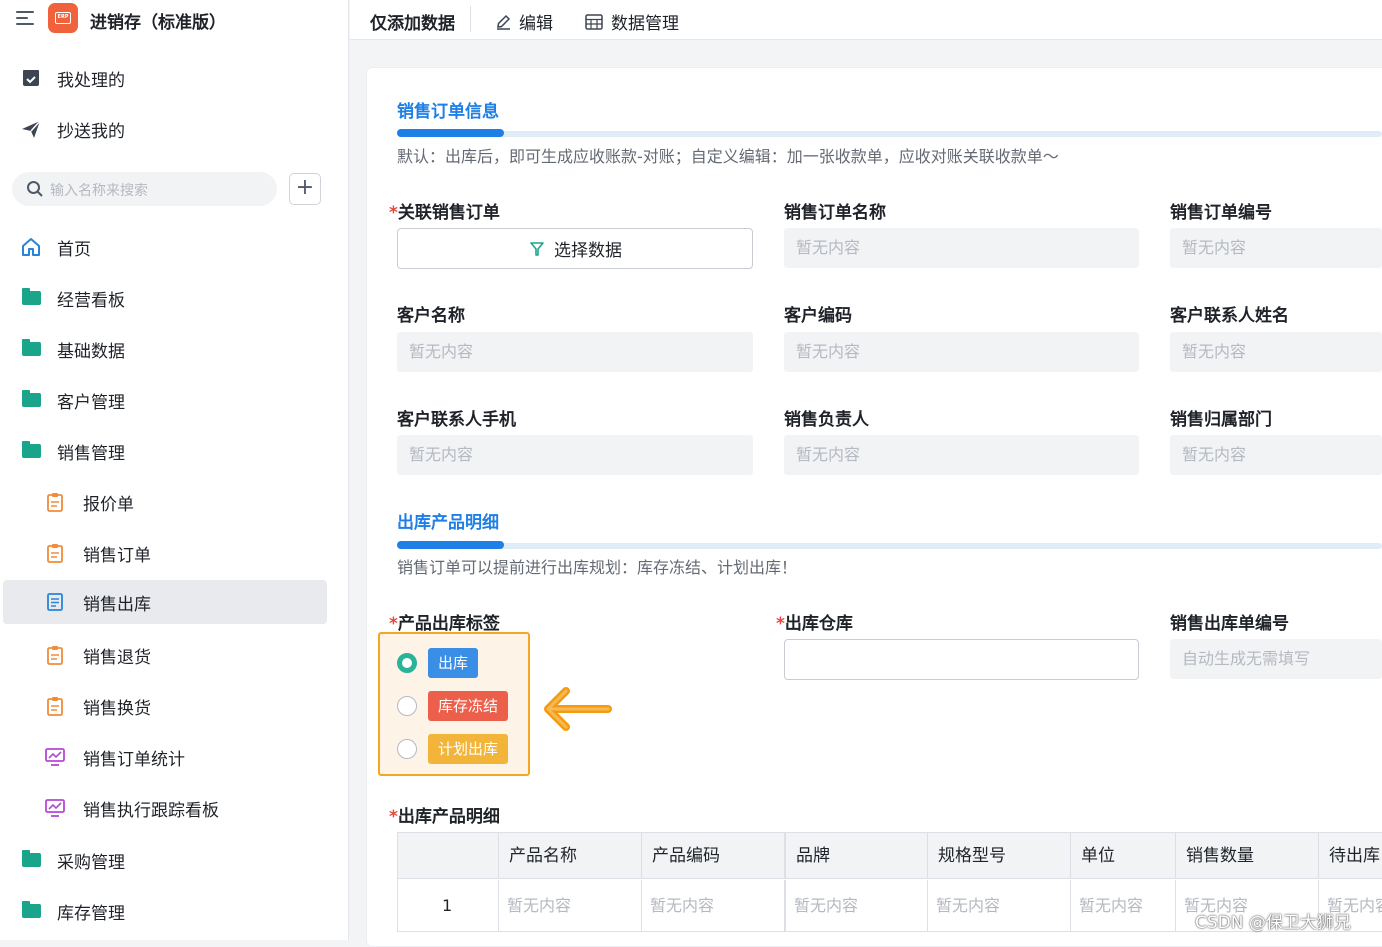 Image resolution: width=1382 pixels, height=947 pixels. I want to click on column-header: 规格型号, so click(998, 856).